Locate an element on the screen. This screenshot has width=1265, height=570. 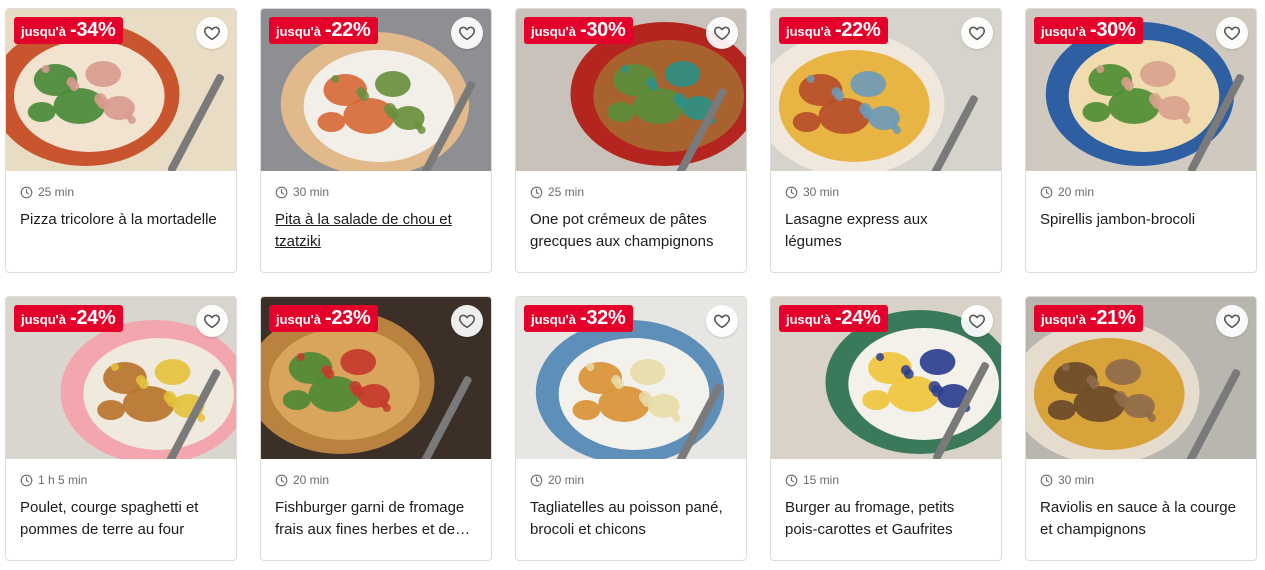
cooking-time: 20 min is located at coordinates (302, 480).